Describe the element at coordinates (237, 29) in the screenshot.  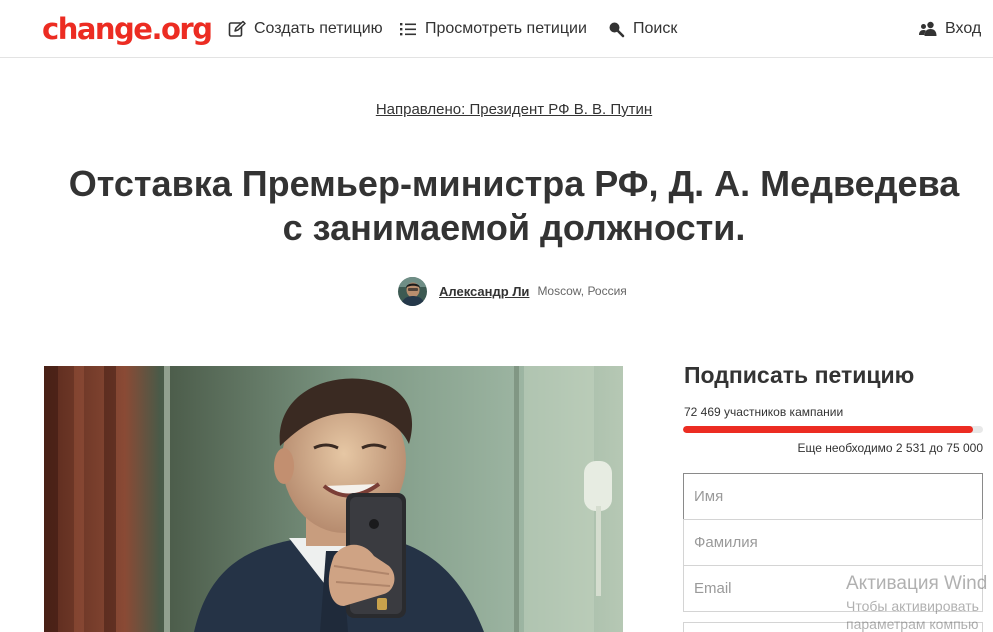
I see `pencil-square-icon` at that location.